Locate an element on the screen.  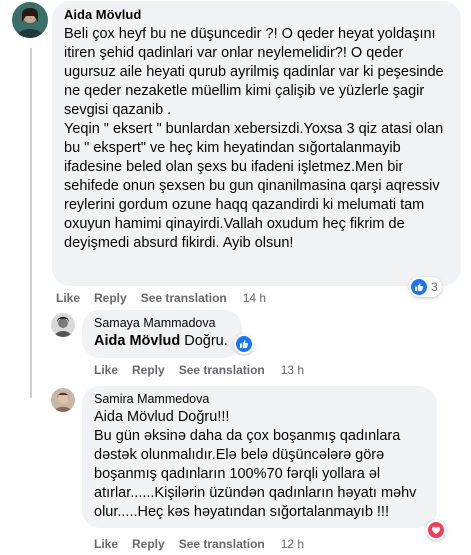
timestamp: 12 h is located at coordinates (292, 544).